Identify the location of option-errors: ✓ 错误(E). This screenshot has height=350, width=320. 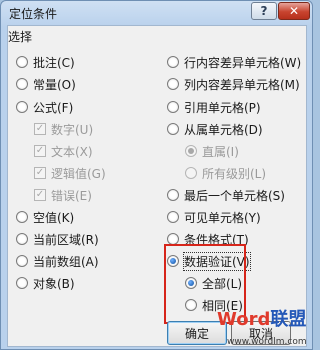
(63, 195).